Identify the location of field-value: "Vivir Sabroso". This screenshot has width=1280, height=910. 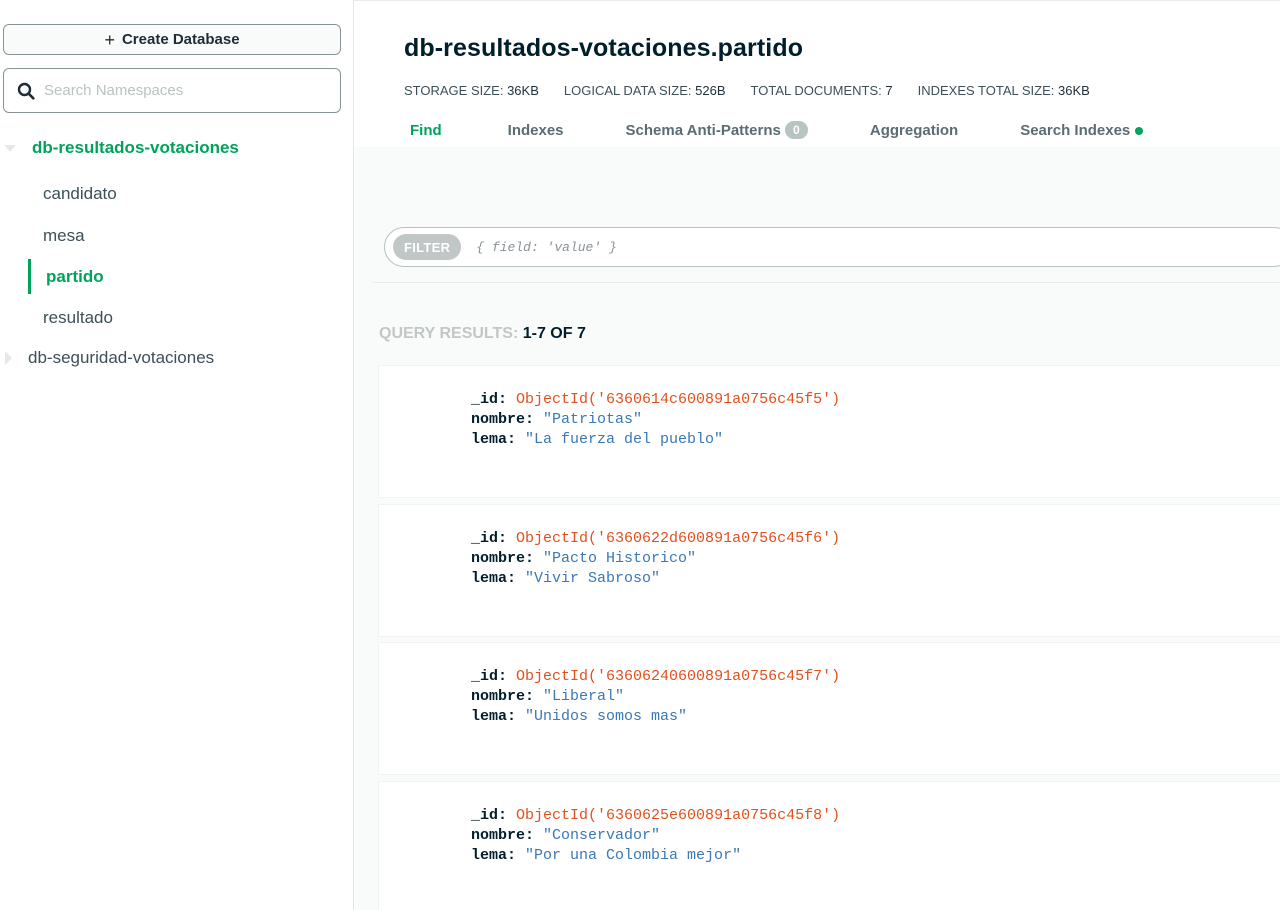
(593, 578).